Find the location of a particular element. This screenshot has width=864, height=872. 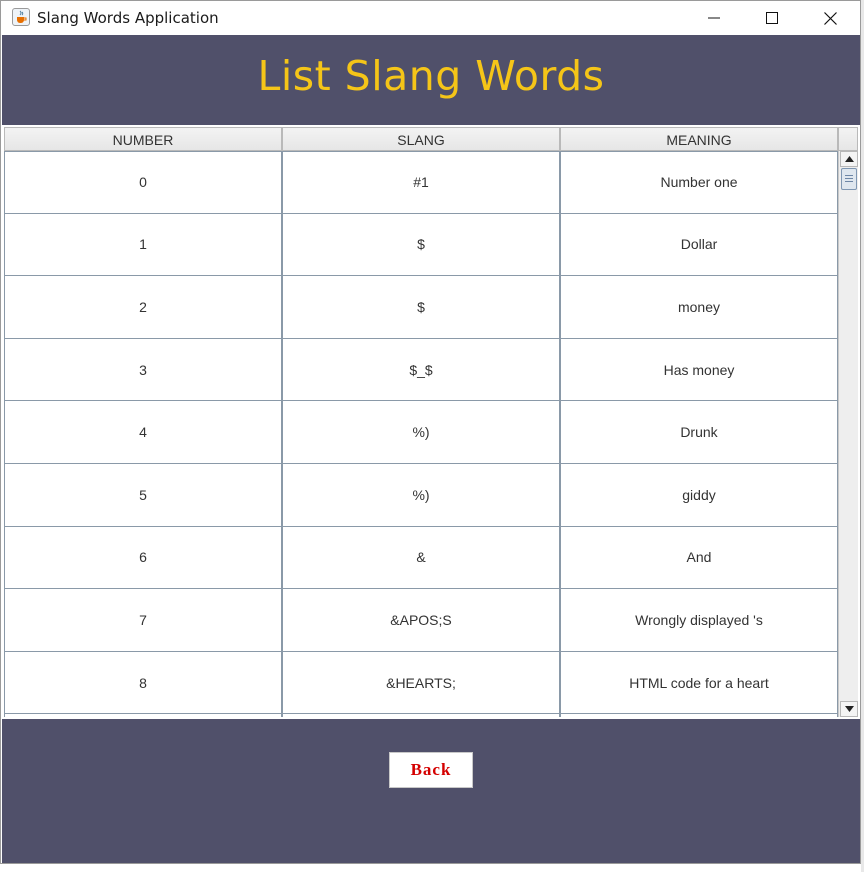

close-button is located at coordinates (830, 18).